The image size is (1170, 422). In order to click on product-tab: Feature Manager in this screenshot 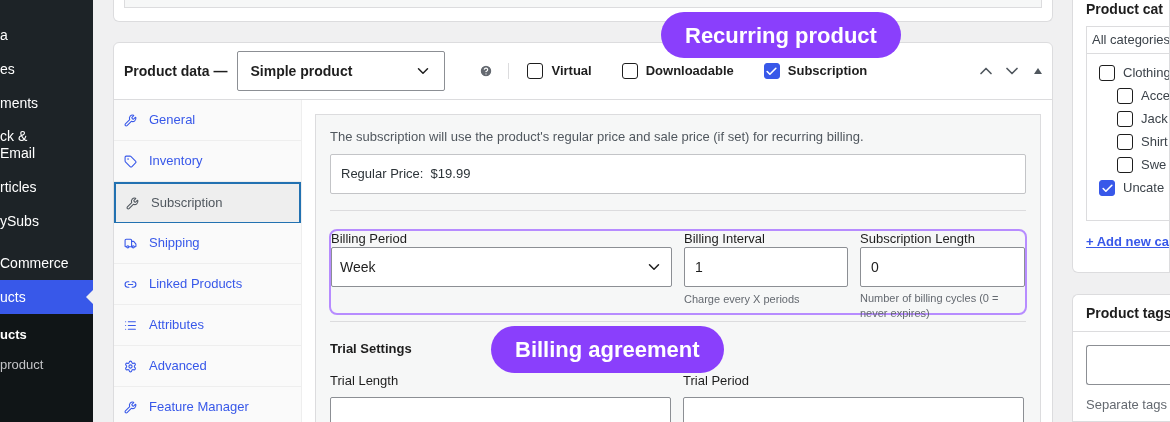, I will do `click(207, 404)`.